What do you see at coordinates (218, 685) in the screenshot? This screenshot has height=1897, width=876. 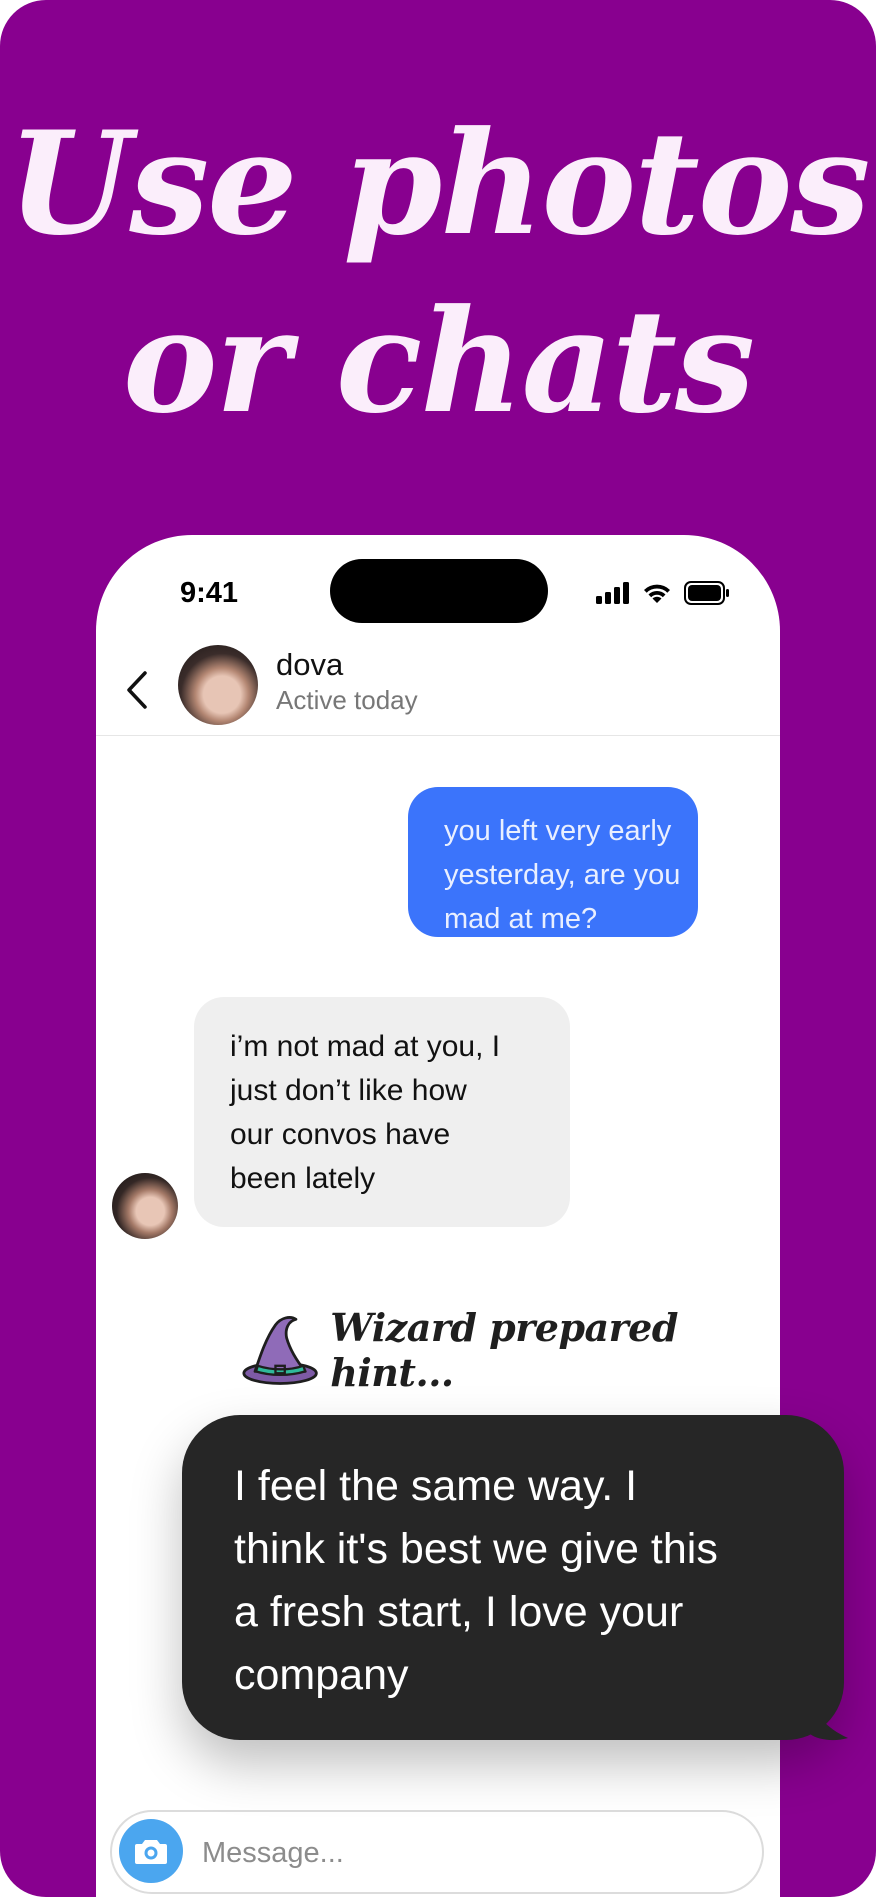 I see `contact-avatar` at bounding box center [218, 685].